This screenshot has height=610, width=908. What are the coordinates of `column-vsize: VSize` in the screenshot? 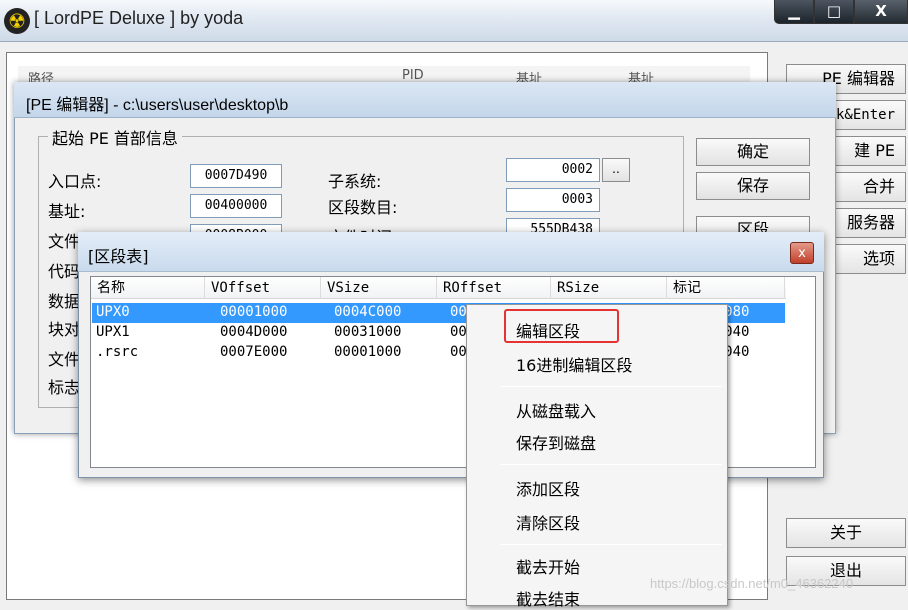 It's located at (379, 288).